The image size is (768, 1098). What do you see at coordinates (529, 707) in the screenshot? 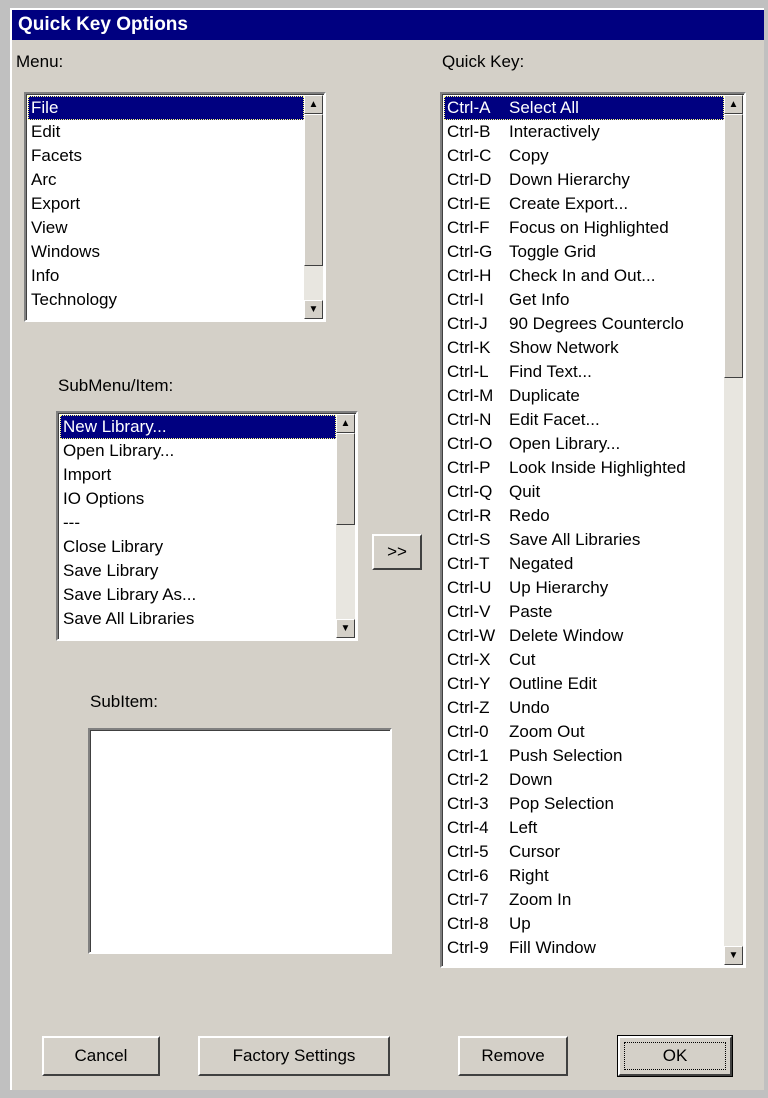
I see `shortcut-command: Undo` at bounding box center [529, 707].